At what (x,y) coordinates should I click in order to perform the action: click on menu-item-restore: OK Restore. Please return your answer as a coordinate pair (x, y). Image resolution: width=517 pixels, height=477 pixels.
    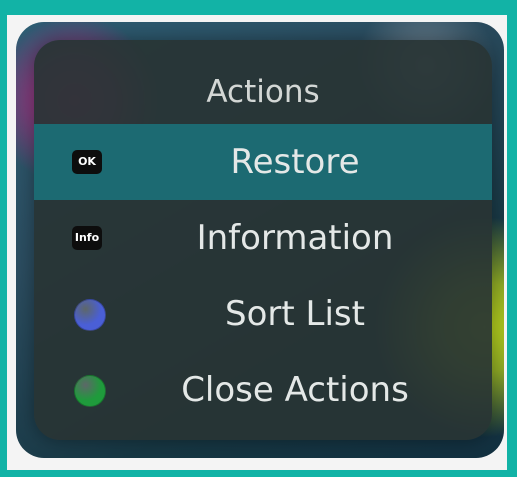
    Looking at the image, I should click on (263, 162).